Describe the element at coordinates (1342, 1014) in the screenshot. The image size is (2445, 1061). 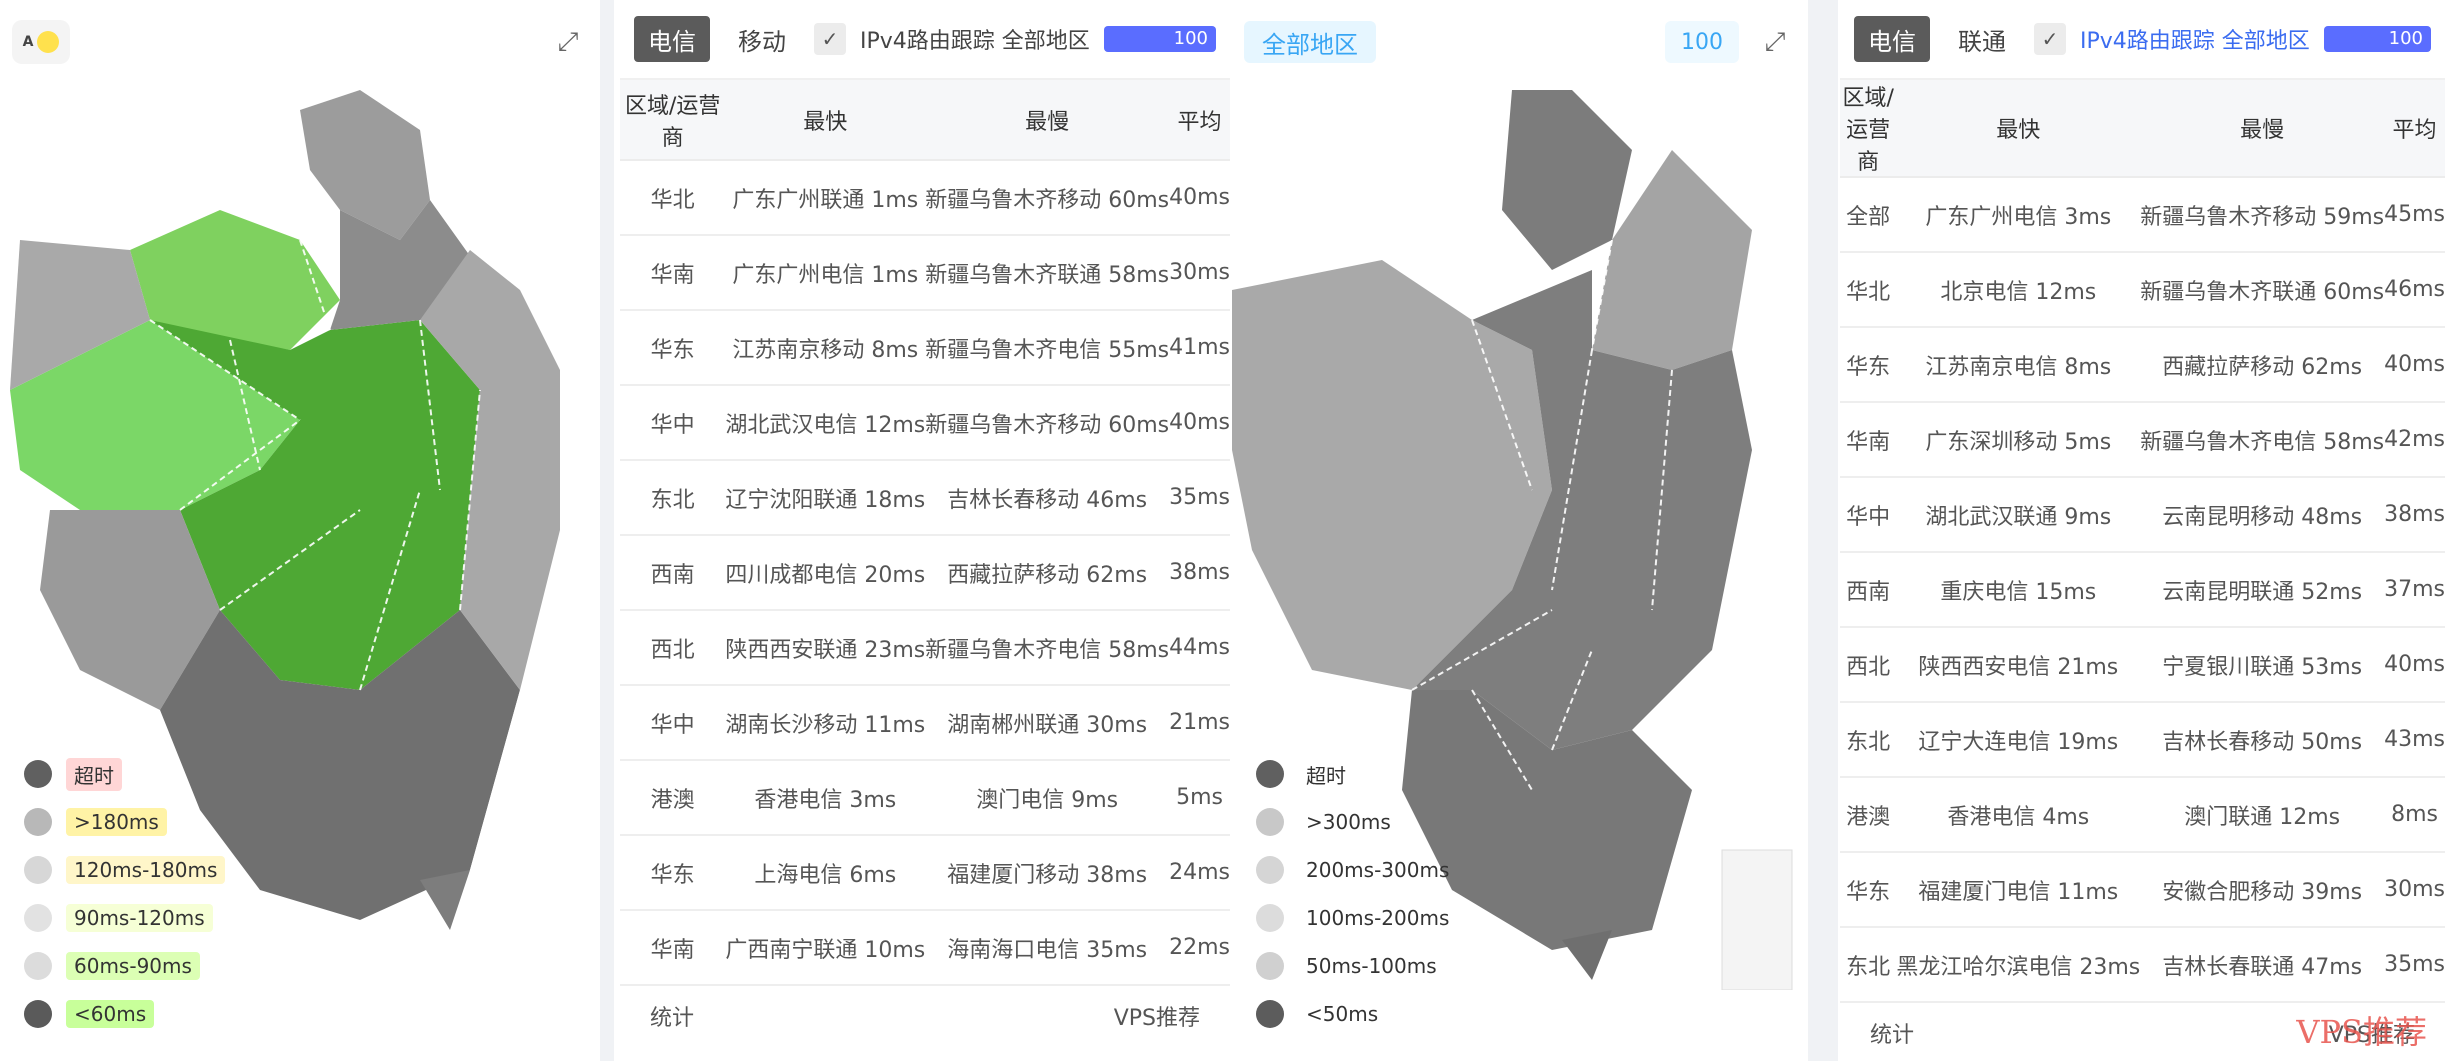
I see `legend-label: <50ms` at that location.